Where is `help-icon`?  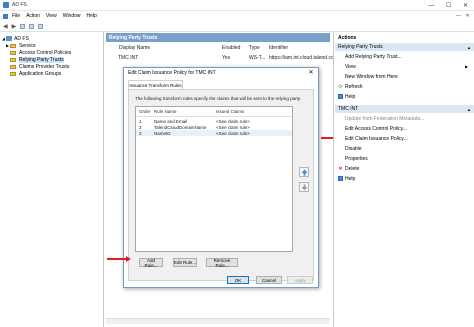
help-icon is located at coordinates (41, 26).